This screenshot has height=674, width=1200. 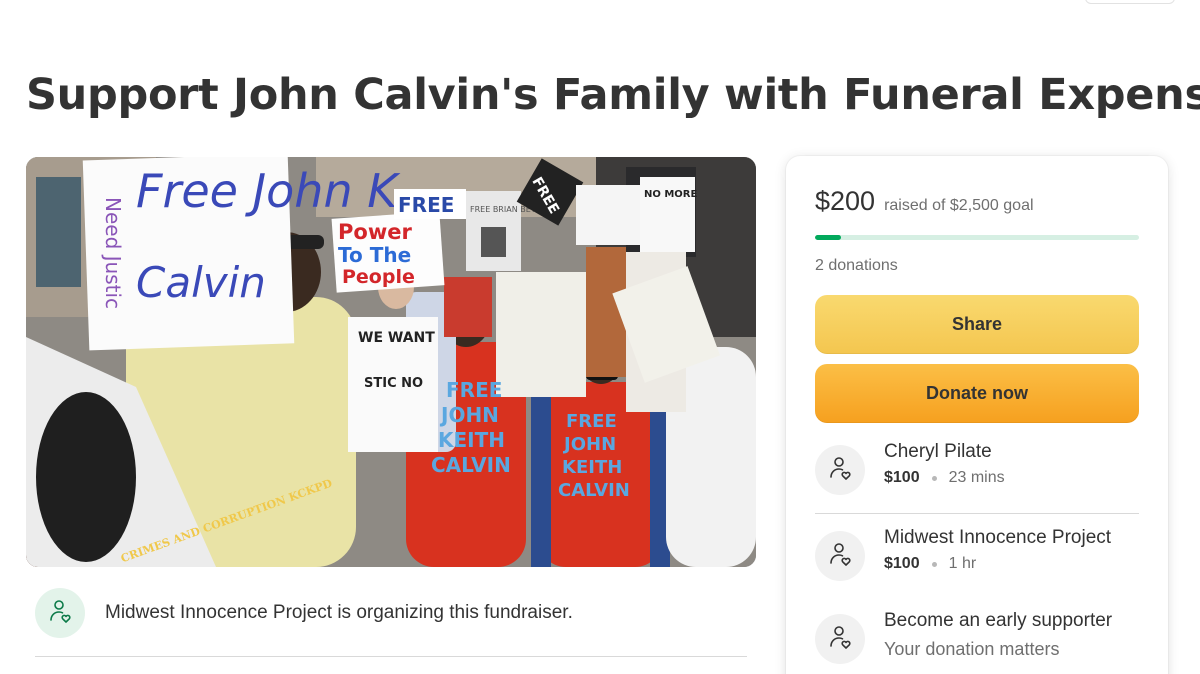 I want to click on donor-item: Cheryl Pilate $100 23 mins, so click(x=977, y=473).